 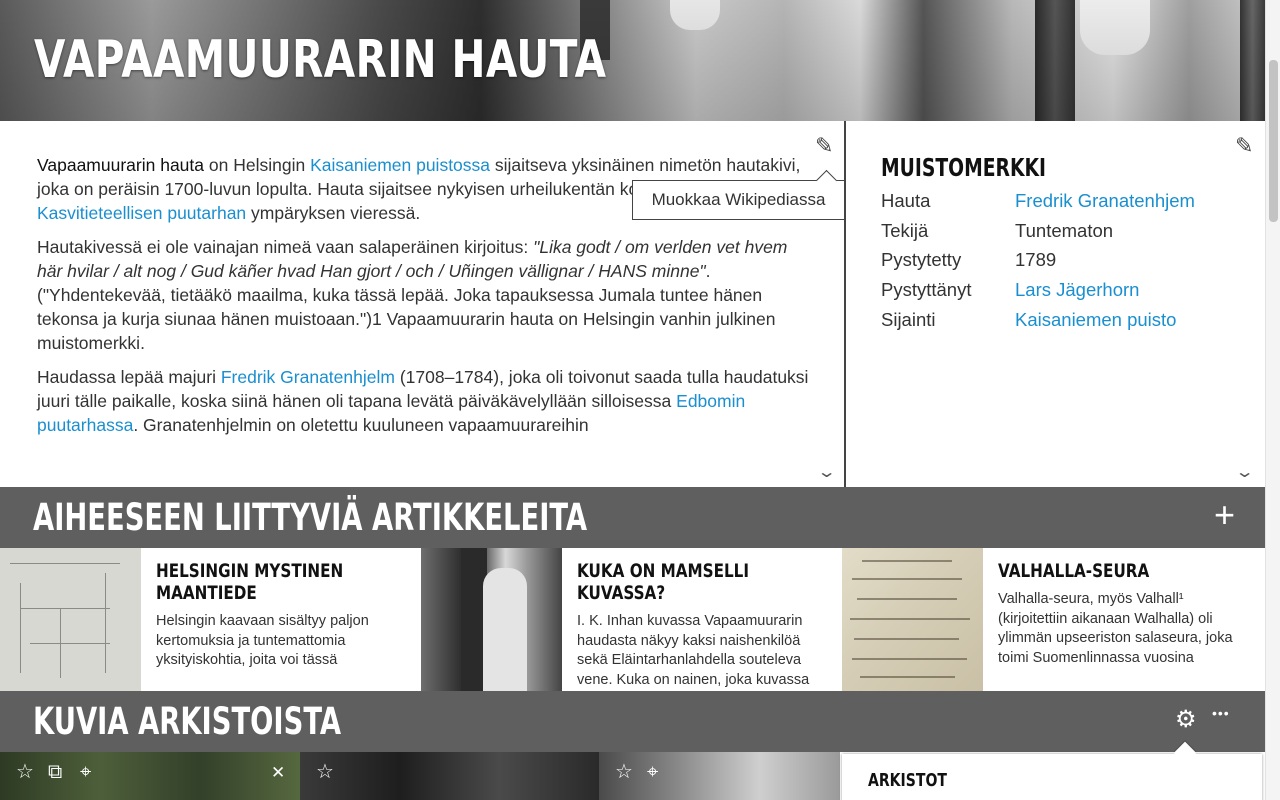 What do you see at coordinates (997, 230) in the screenshot?
I see `infobox-row-tekija: Tekijä Tuntematon` at bounding box center [997, 230].